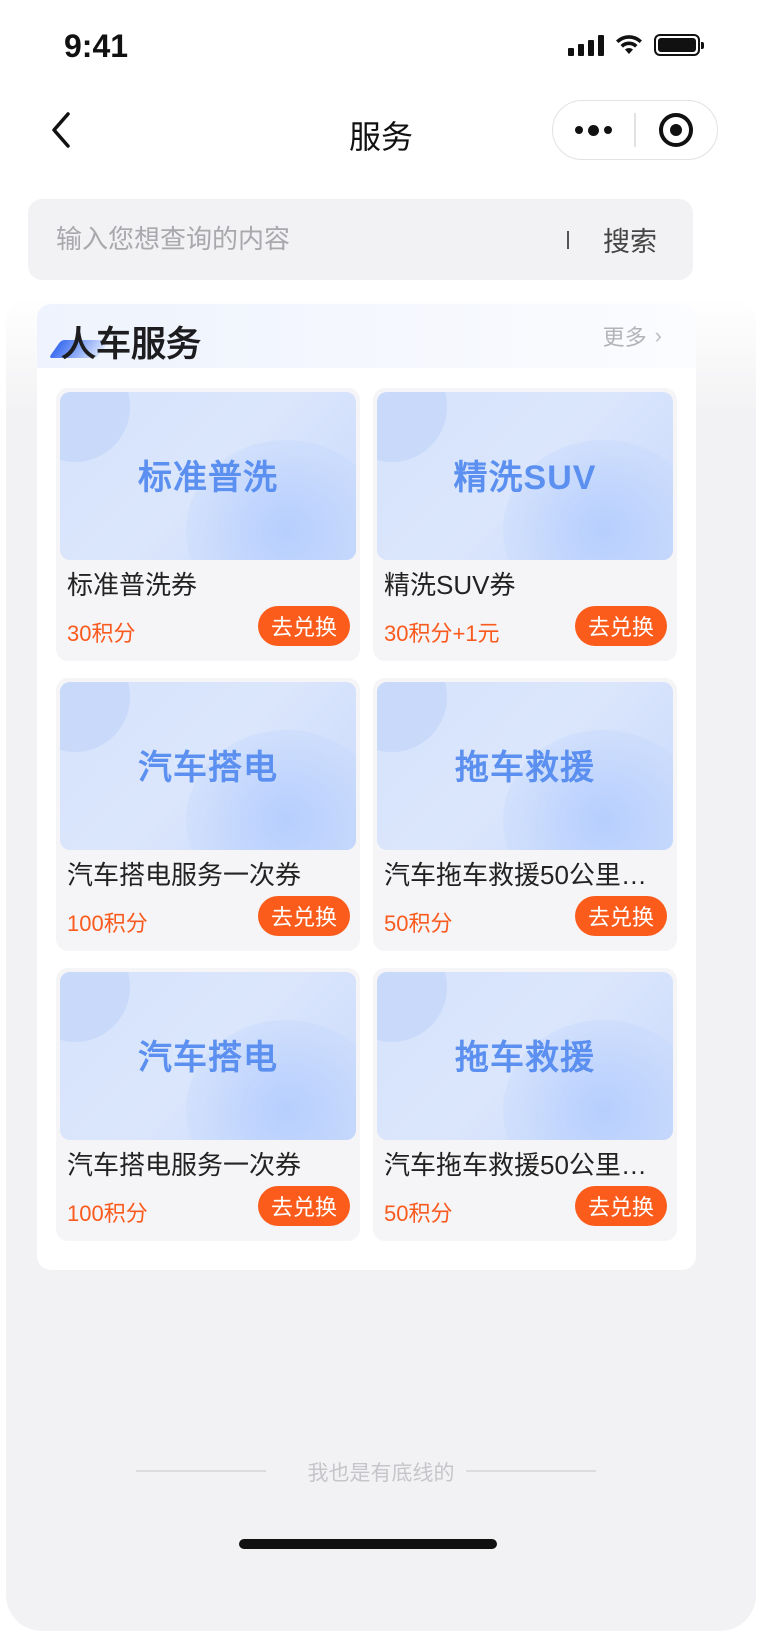 The height and width of the screenshot is (1631, 762). I want to click on more-link-label: 更多, so click(624, 337).